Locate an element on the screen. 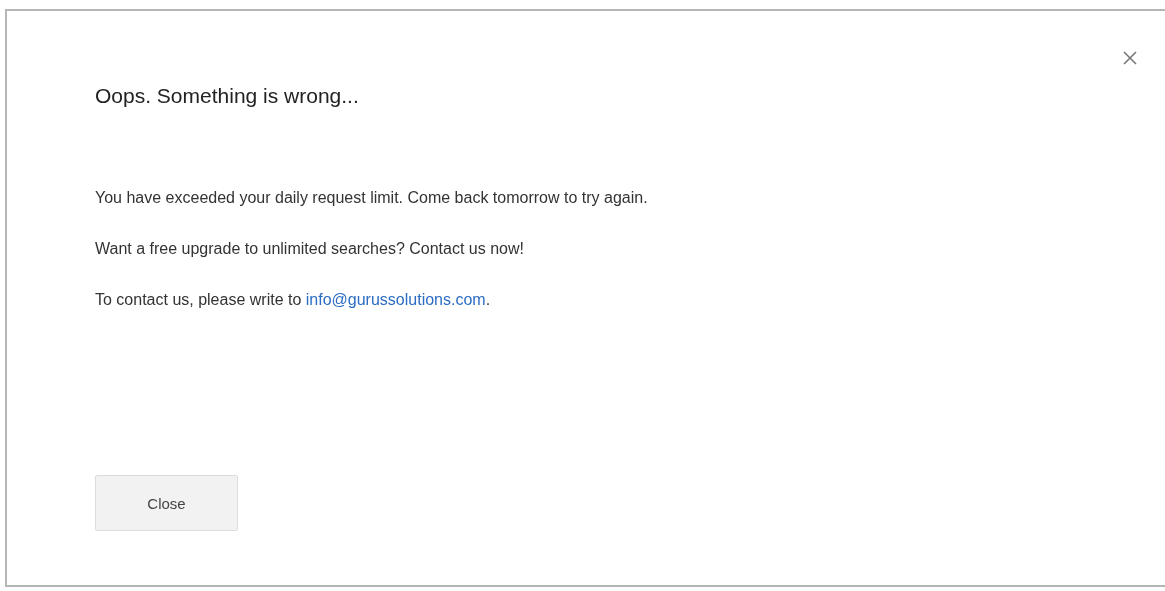 This screenshot has height=591, width=1165. message-text: Want a free upgrade to unlimited searches? Contact us now! is located at coordinates (310, 249).